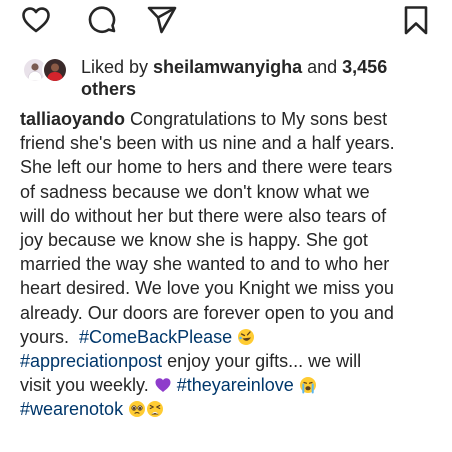  What do you see at coordinates (256, 119) in the screenshot?
I see `caption-line: Congratulations to My sons best` at bounding box center [256, 119].